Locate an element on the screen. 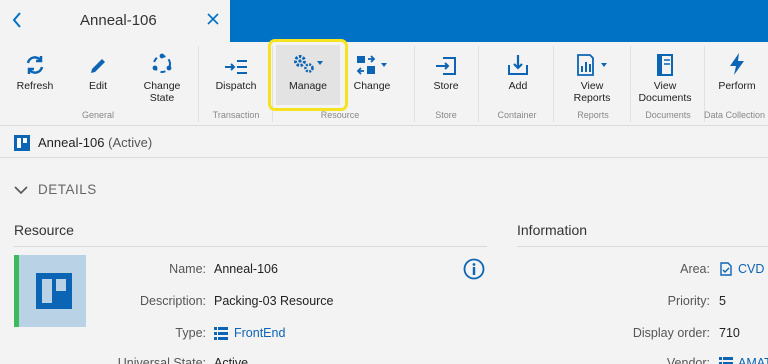 Image resolution: width=768 pixels, height=364 pixels. edit-button: Edit is located at coordinates (98, 78).